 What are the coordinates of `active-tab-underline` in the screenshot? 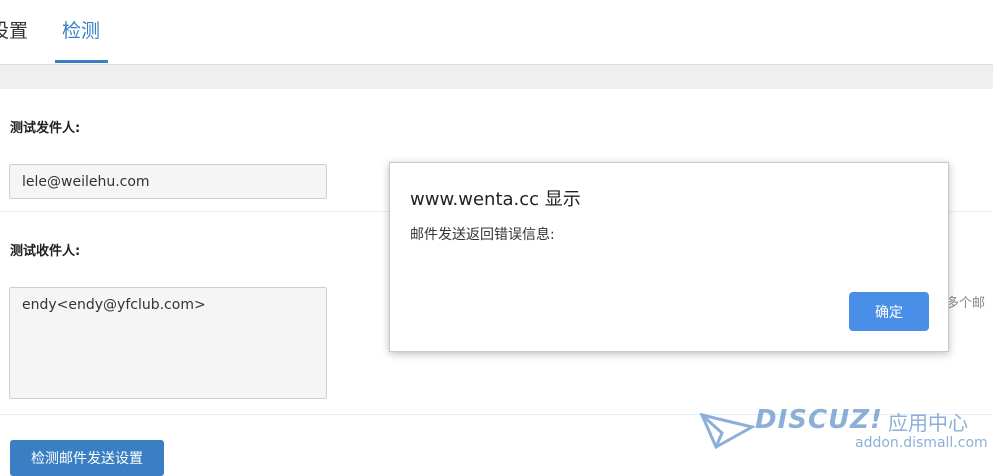 It's located at (81, 61).